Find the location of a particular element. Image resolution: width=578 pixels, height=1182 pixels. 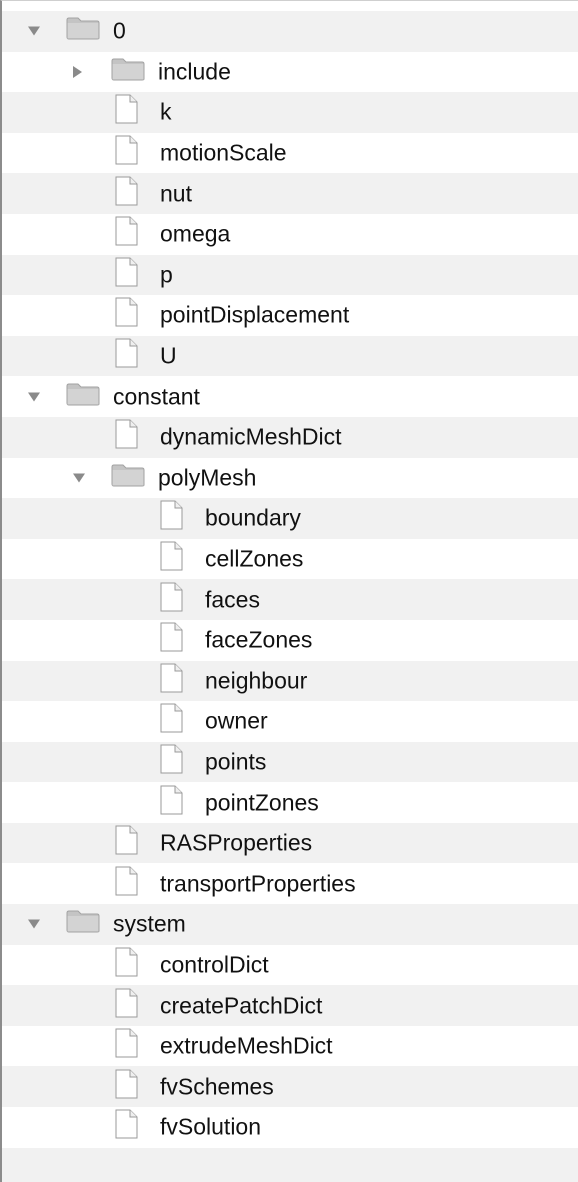

item-label: faceZones is located at coordinates (259, 639).